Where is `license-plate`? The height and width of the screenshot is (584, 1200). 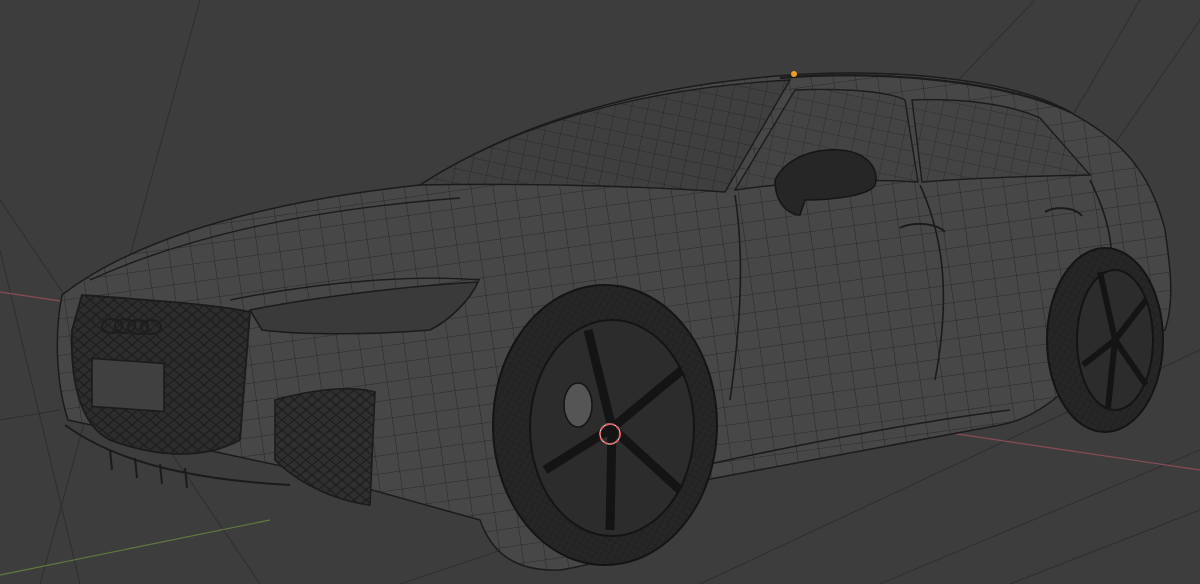 license-plate is located at coordinates (128, 385).